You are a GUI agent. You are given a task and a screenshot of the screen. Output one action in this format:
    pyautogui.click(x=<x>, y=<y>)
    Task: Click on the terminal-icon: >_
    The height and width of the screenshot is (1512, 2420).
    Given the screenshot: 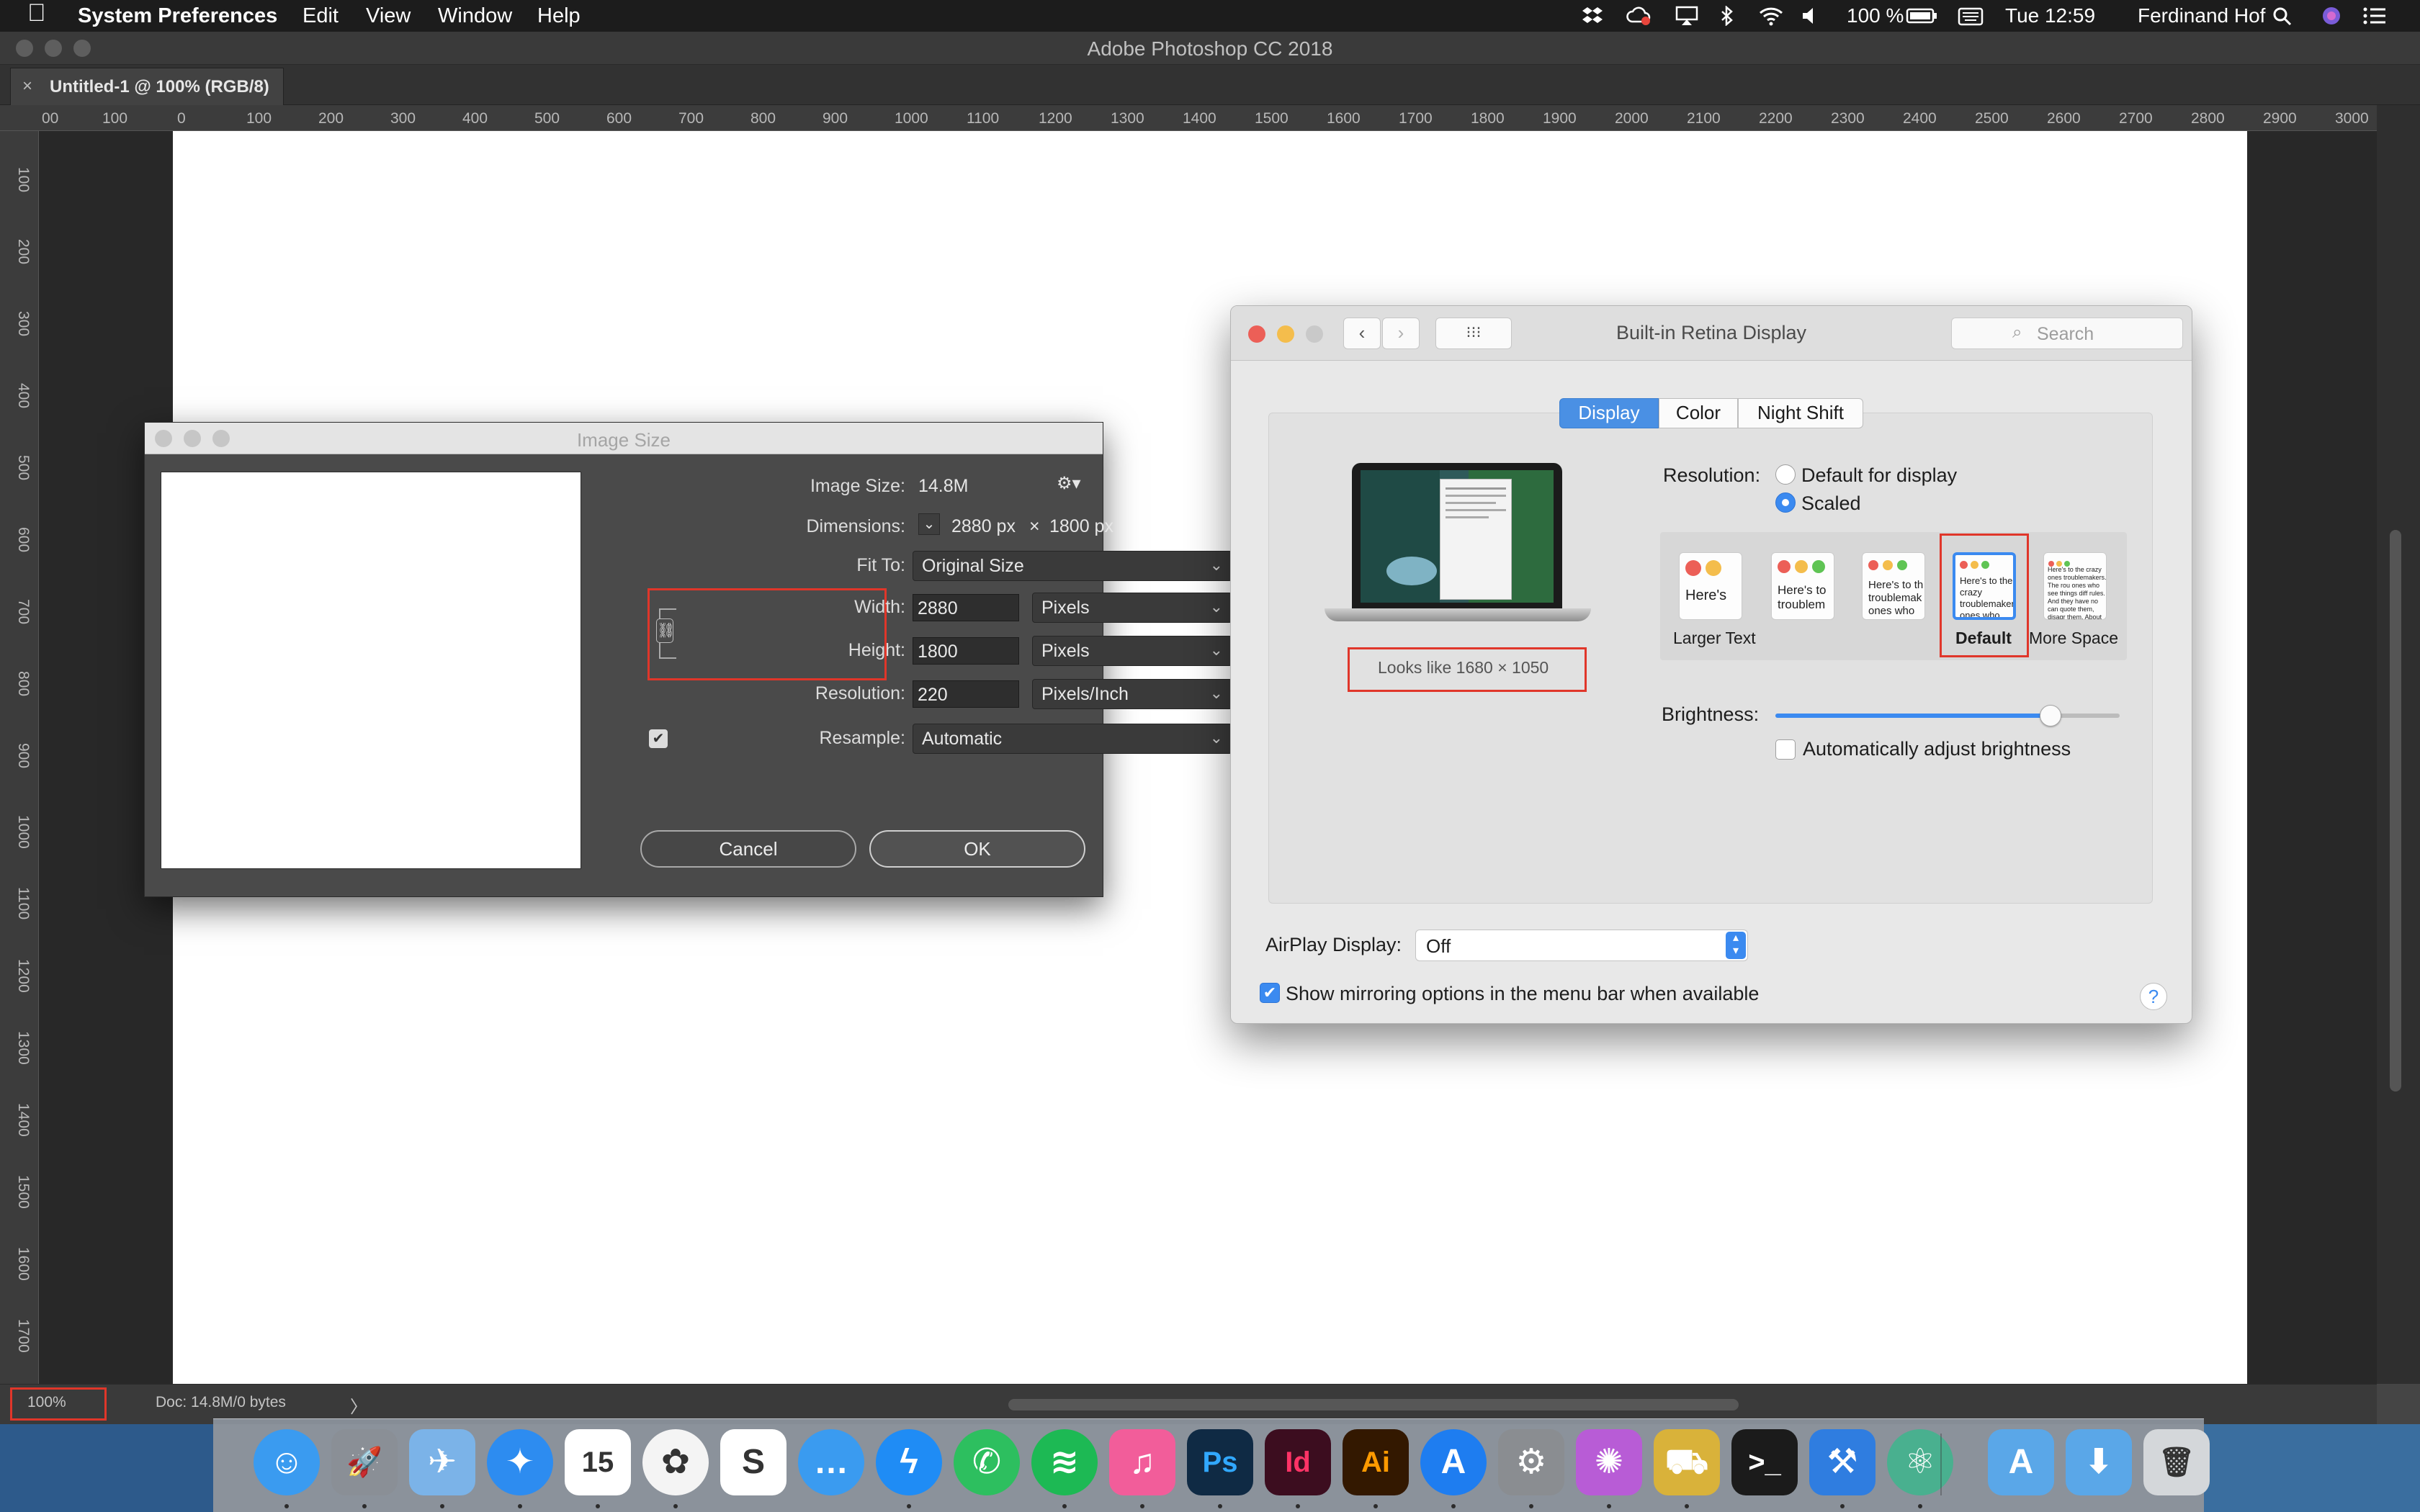 What is the action you would take?
    pyautogui.click(x=1764, y=1462)
    